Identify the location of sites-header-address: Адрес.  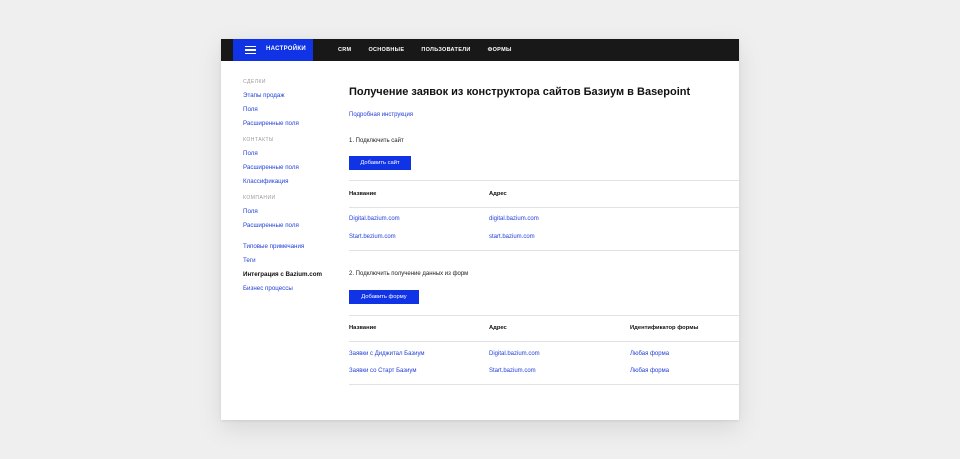
(498, 194).